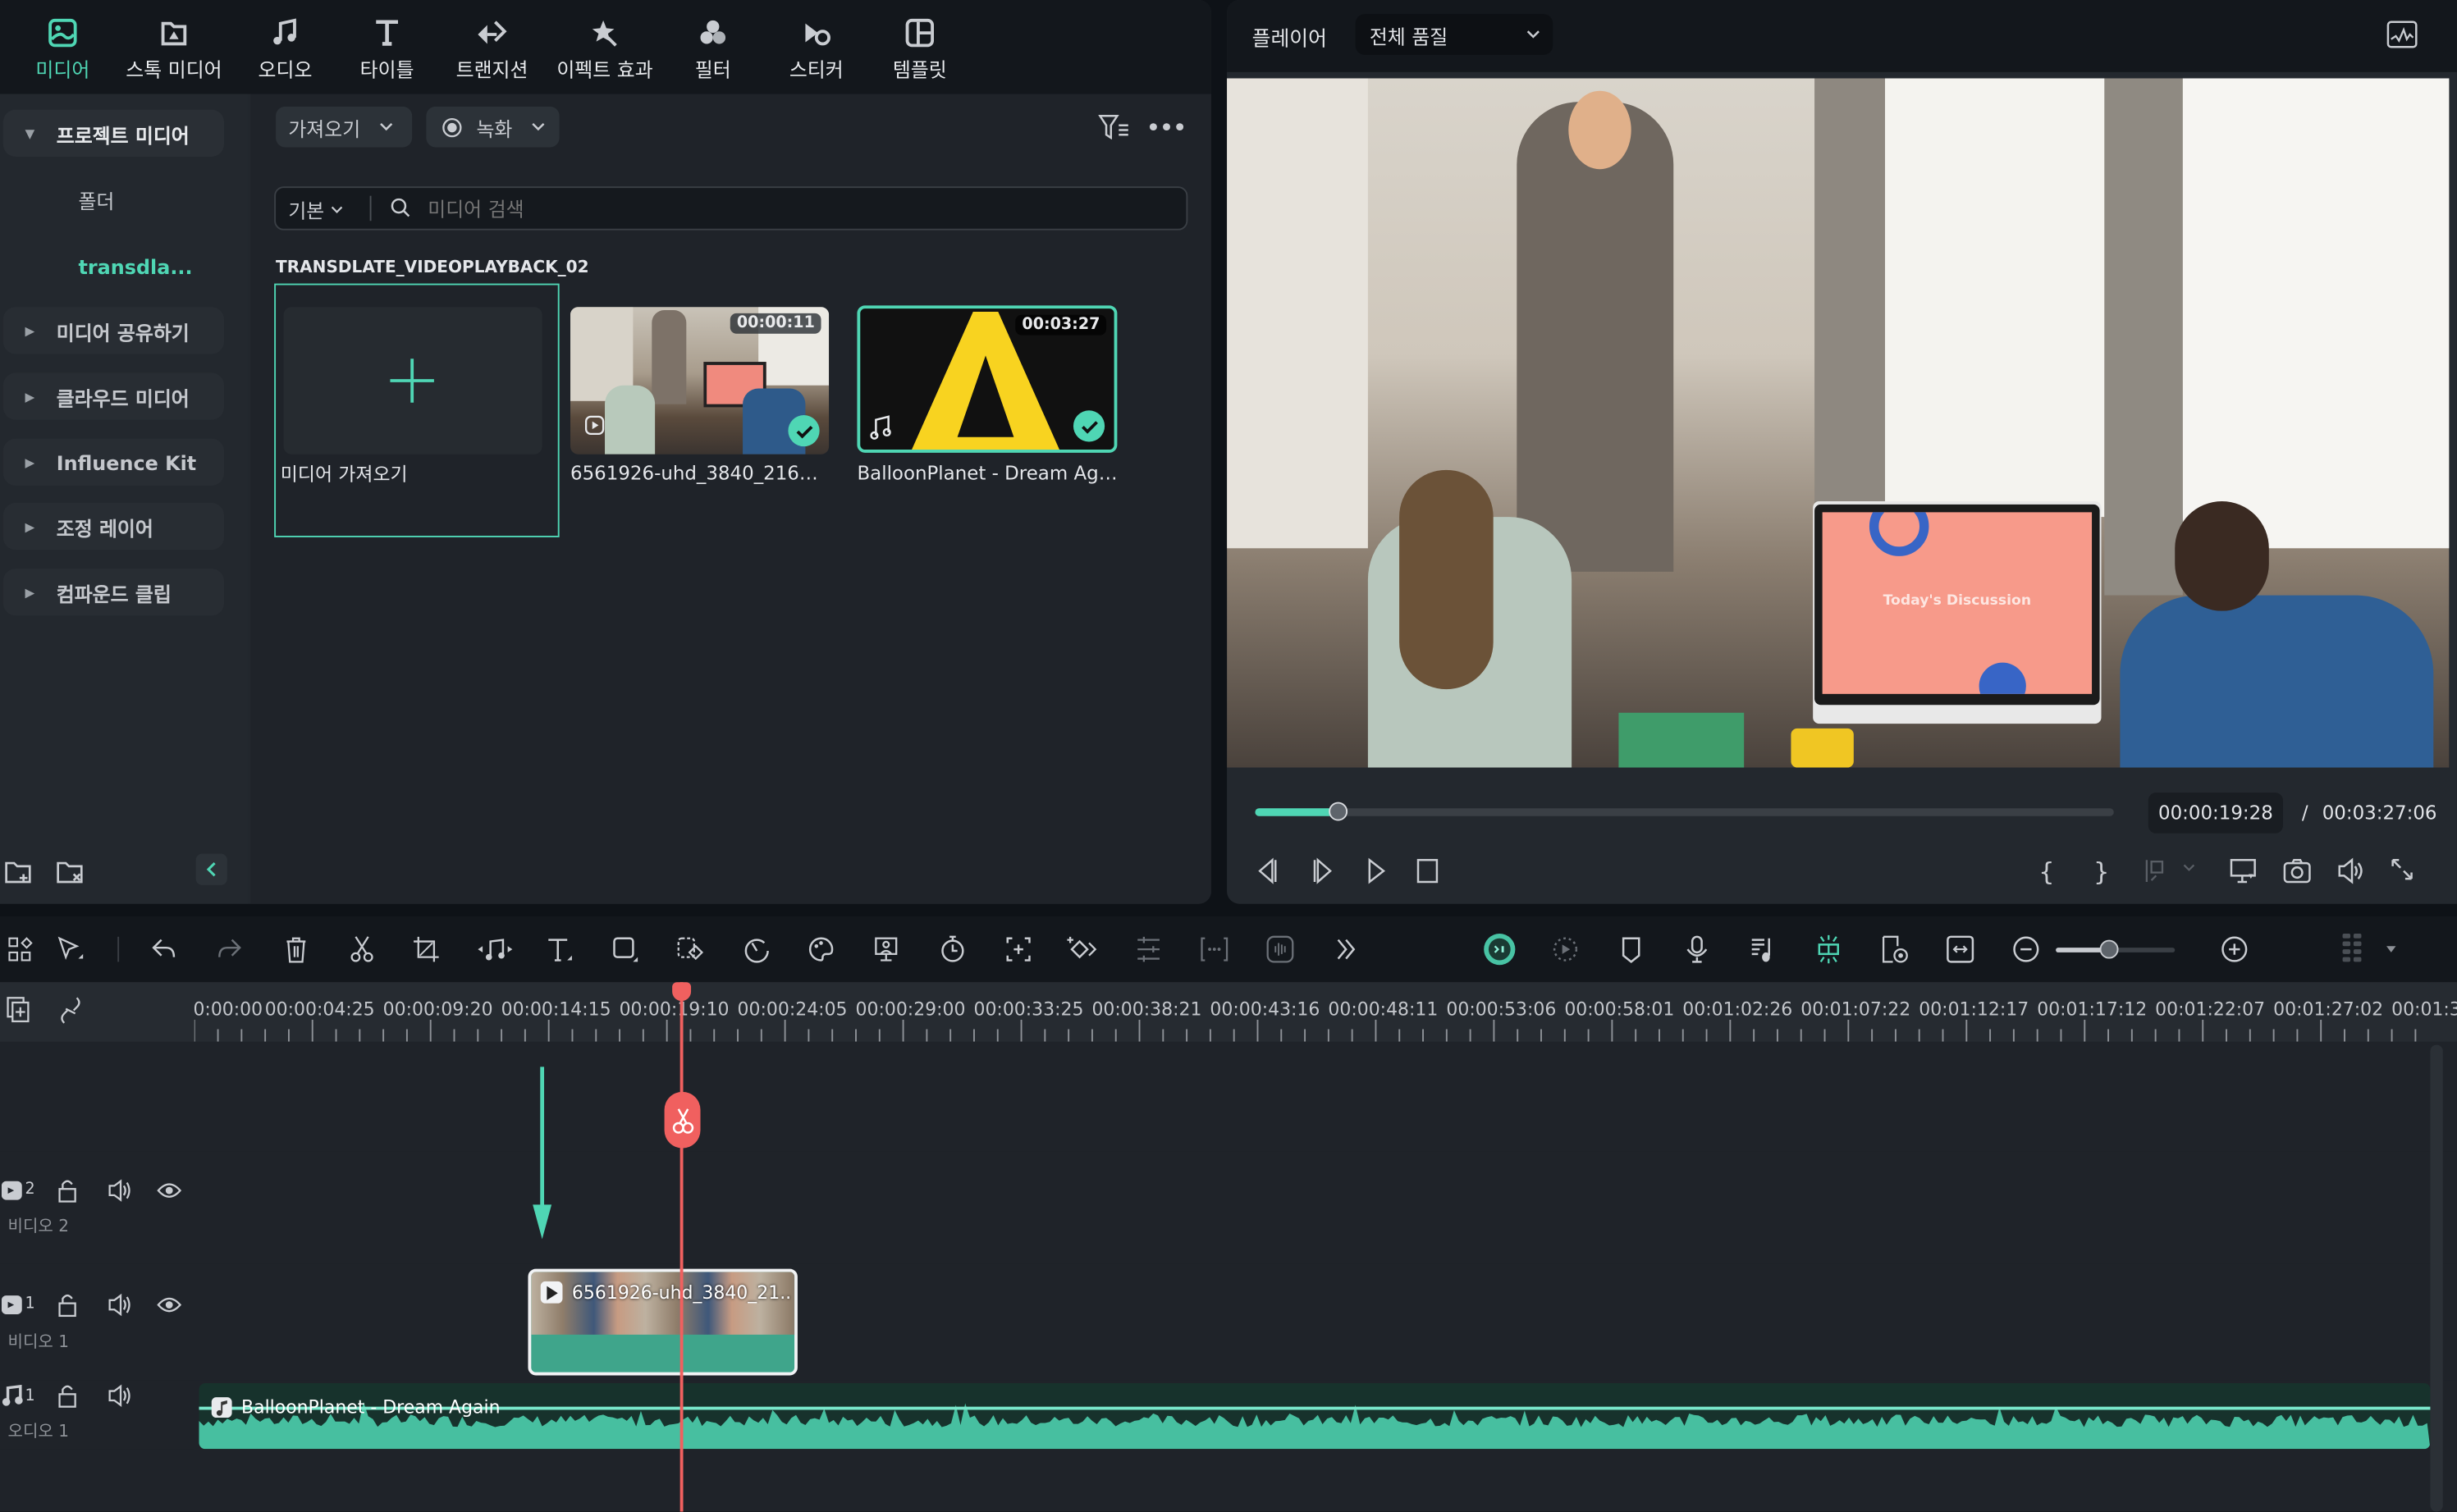  Describe the element at coordinates (492, 50) in the screenshot. I see `tab-transitions: 트랜지션` at that location.